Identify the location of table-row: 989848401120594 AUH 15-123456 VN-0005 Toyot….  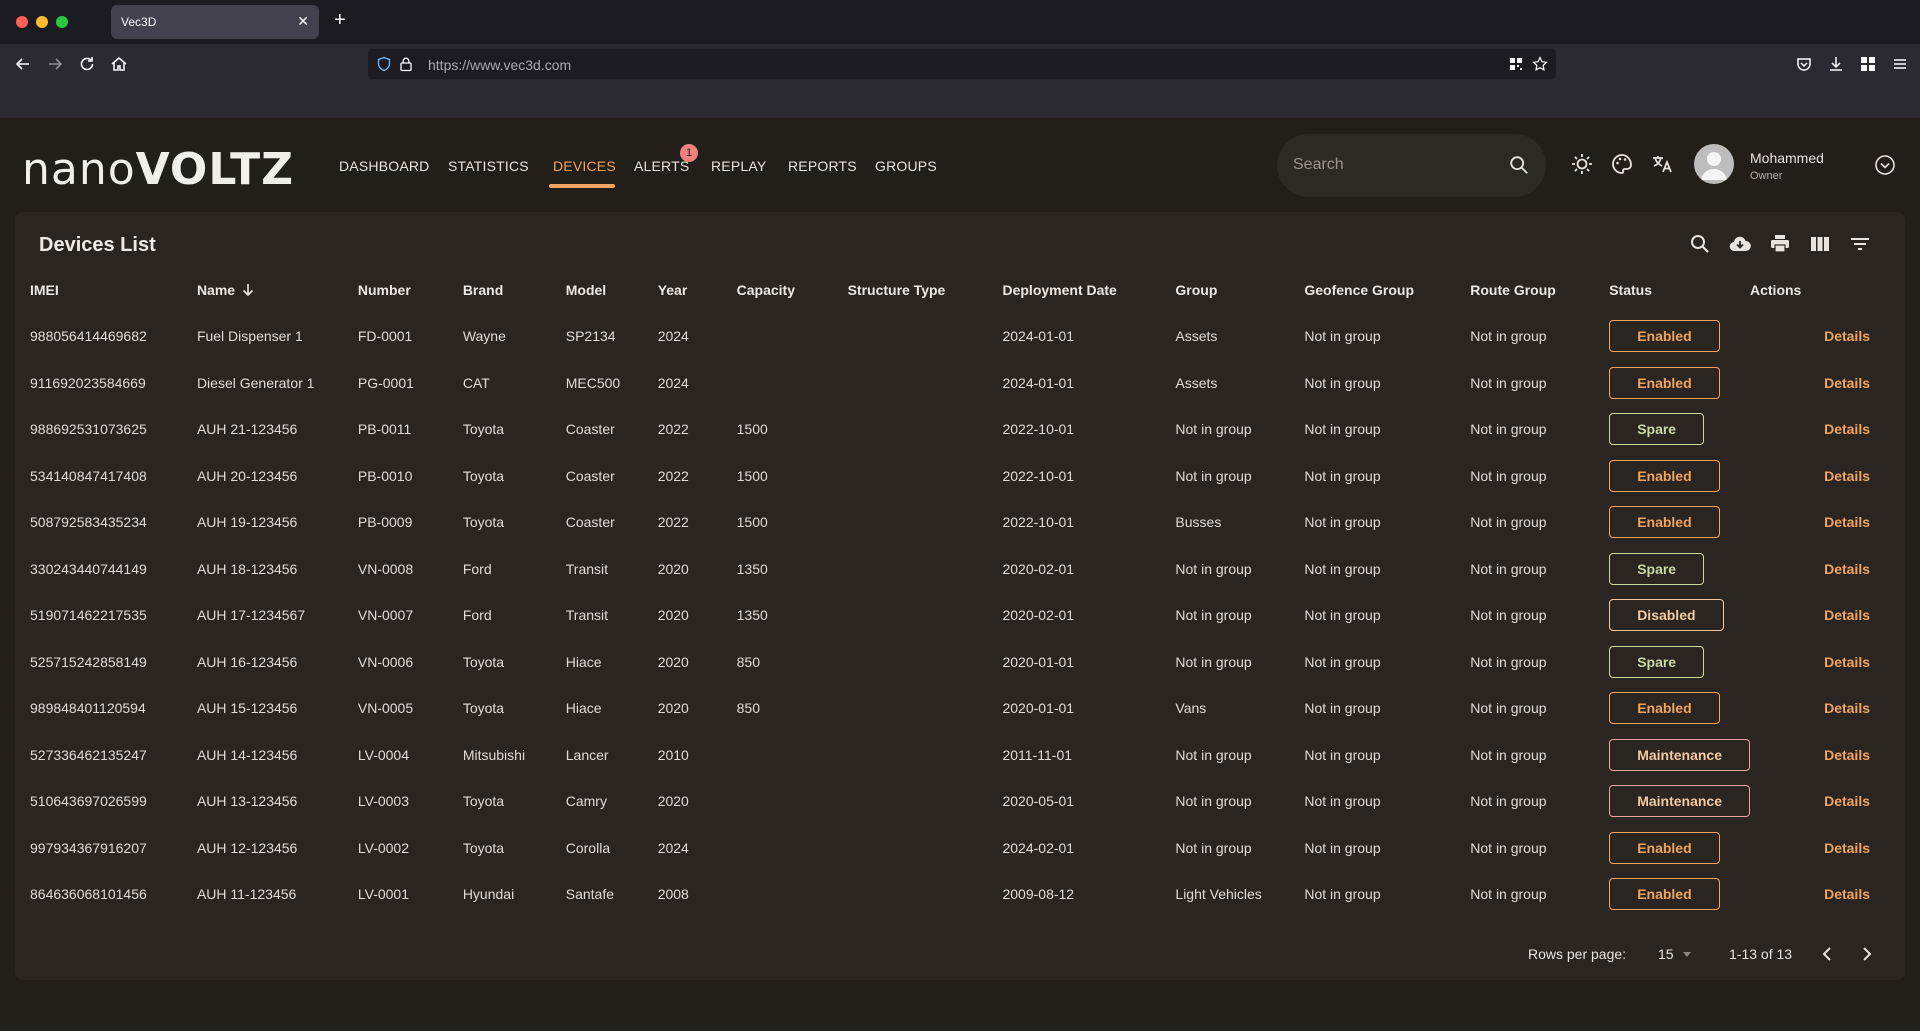
(960, 708).